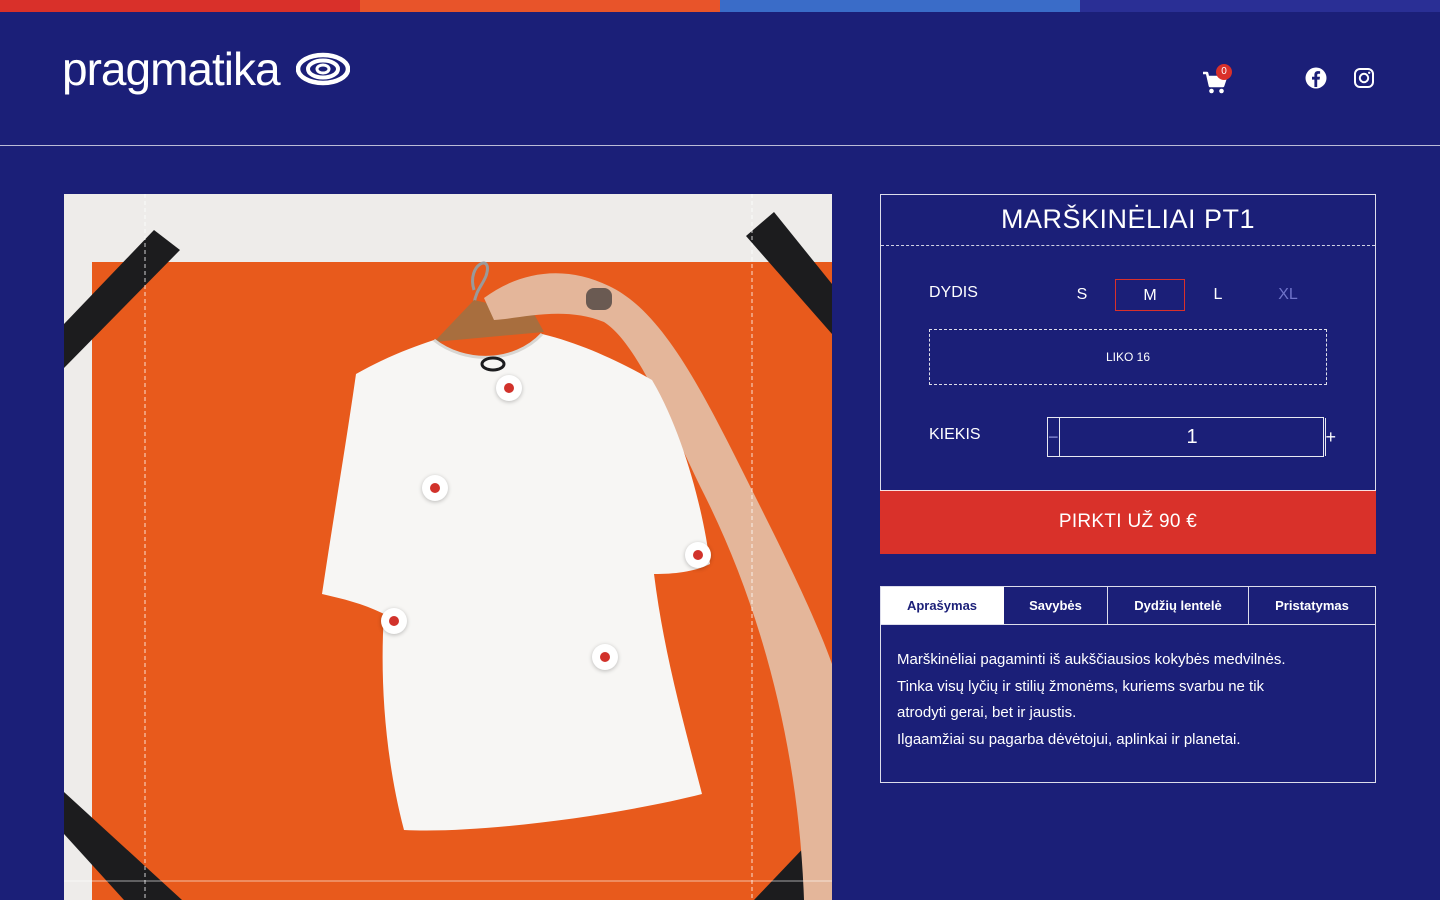 This screenshot has height=900, width=1440. I want to click on hotspot-chest, so click(435, 488).